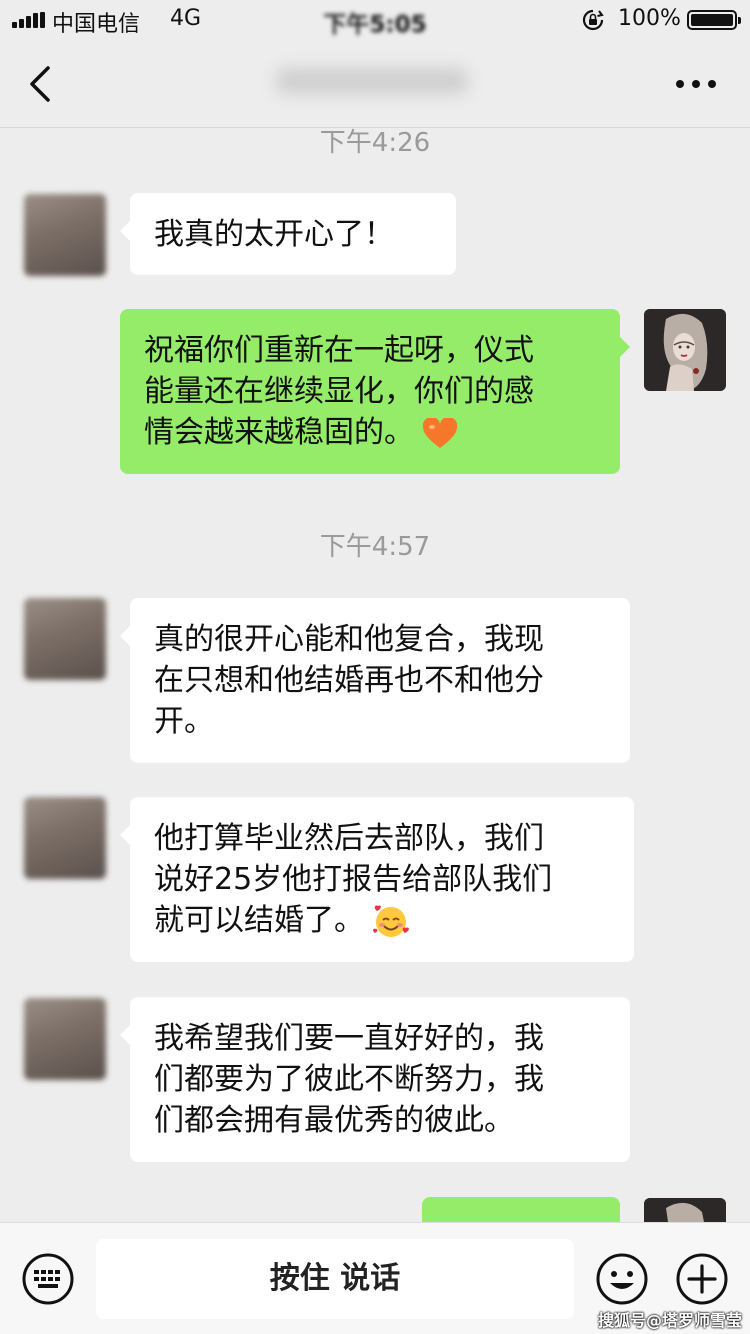 This screenshot has width=750, height=1334. What do you see at coordinates (339, 350) in the screenshot?
I see `message-text-line: 祝福你们重新在一起呀，仪式` at bounding box center [339, 350].